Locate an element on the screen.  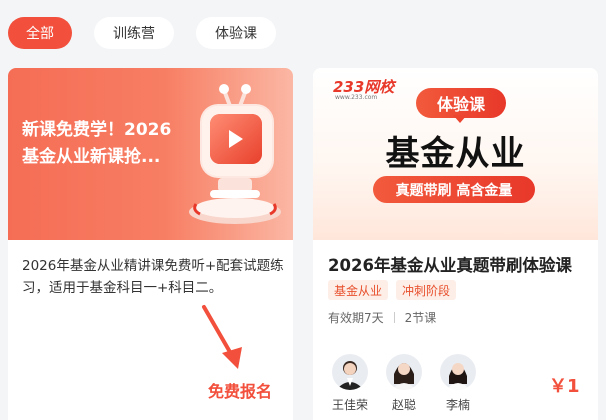
lesson-count: 2节课 is located at coordinates (420, 318).